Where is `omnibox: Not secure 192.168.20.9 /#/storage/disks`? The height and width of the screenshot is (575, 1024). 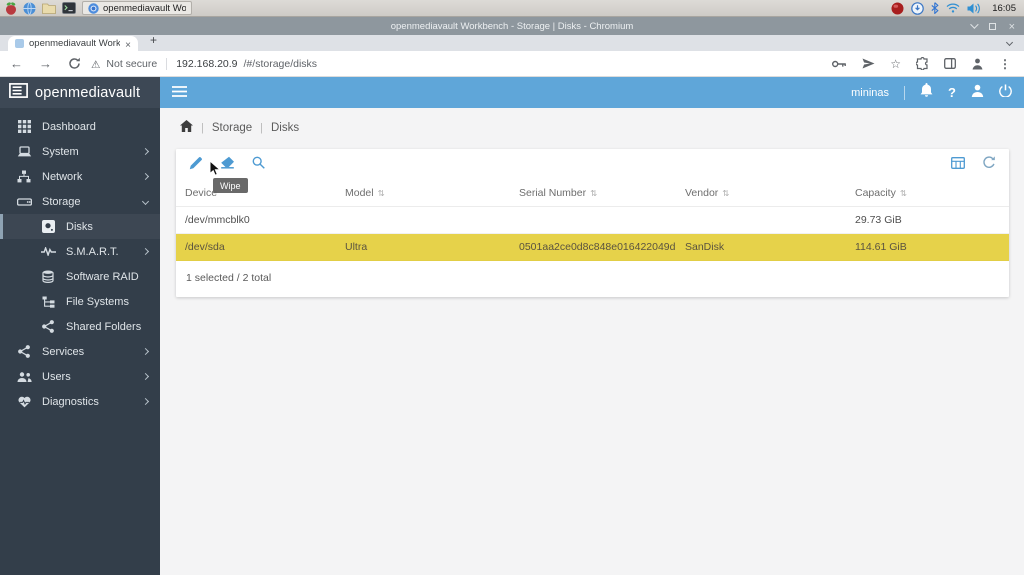
omnibox: Not secure 192.168.20.9 /#/storage/disks is located at coordinates (461, 64).